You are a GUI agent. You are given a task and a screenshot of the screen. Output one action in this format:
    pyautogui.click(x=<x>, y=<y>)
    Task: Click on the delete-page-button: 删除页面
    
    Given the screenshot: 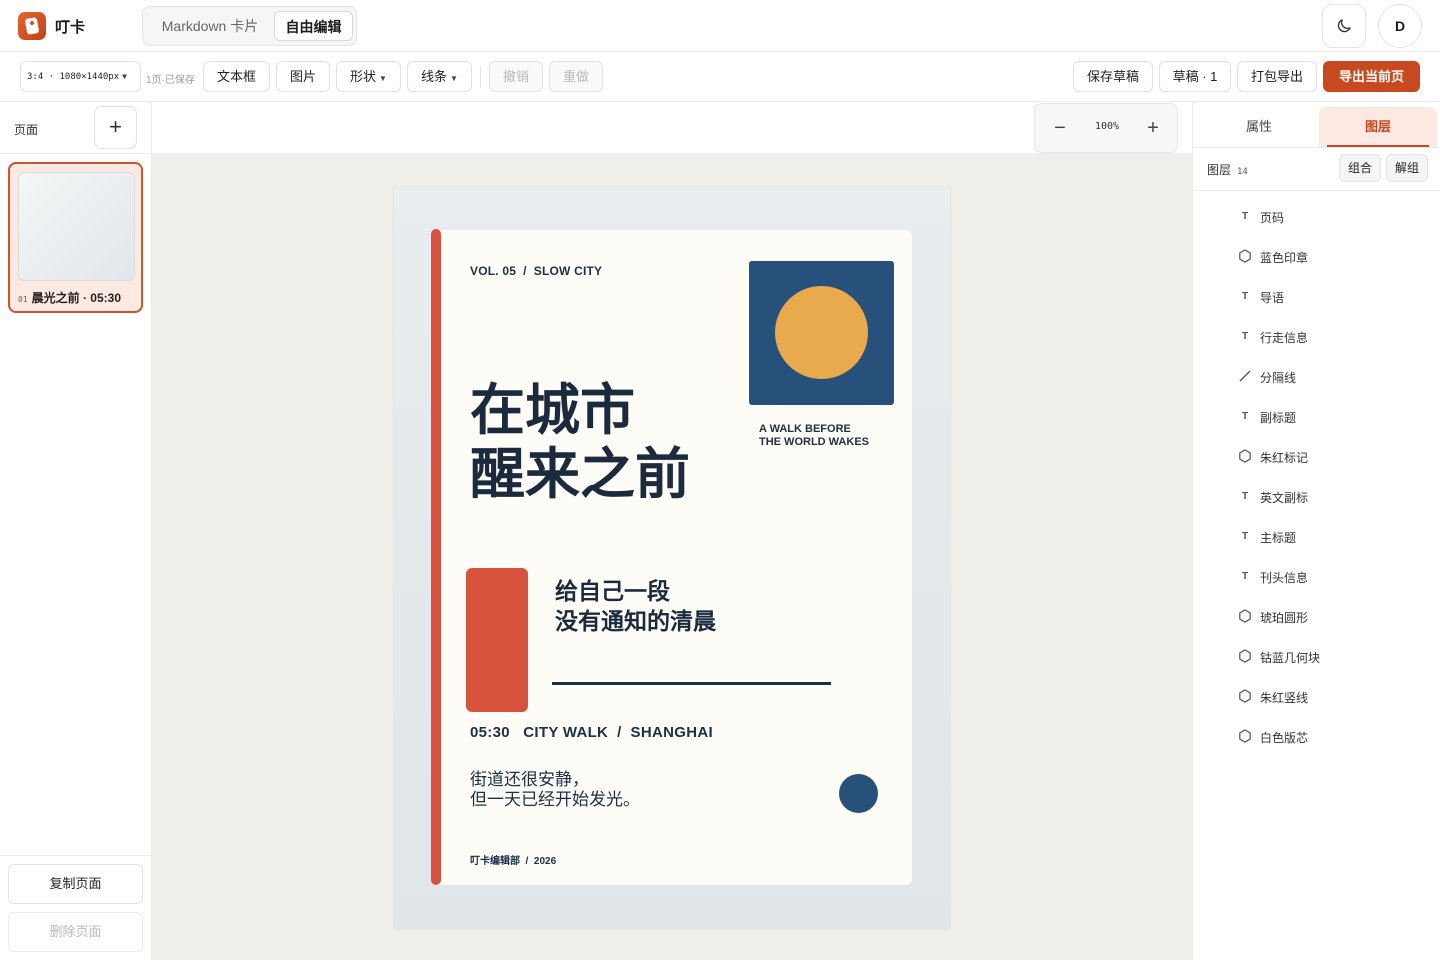 What is the action you would take?
    pyautogui.click(x=75, y=932)
    